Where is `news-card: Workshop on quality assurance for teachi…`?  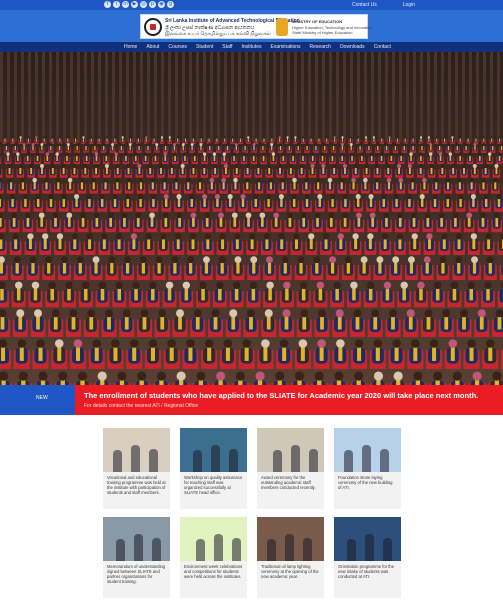
news-card: Workshop on quality assurance for teachi… is located at coordinates (213, 468).